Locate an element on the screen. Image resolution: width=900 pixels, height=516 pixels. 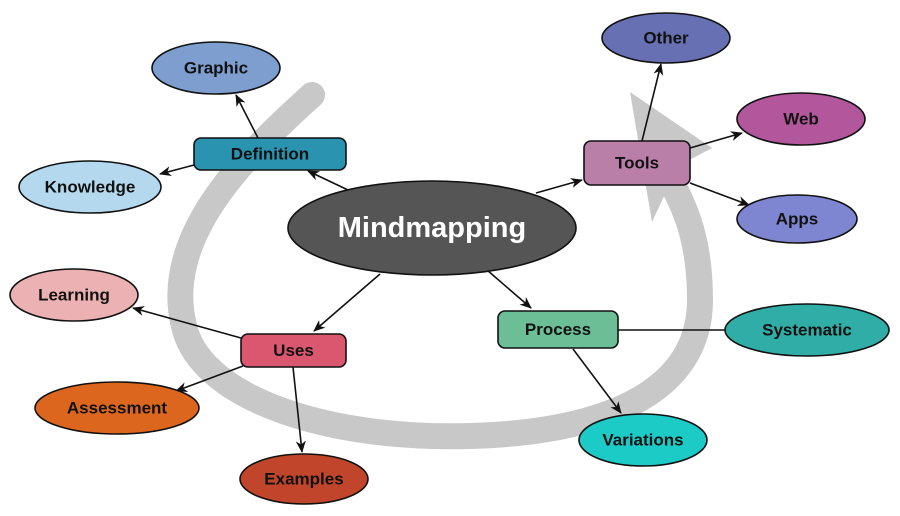
node-apps: Apps is located at coordinates (797, 219).